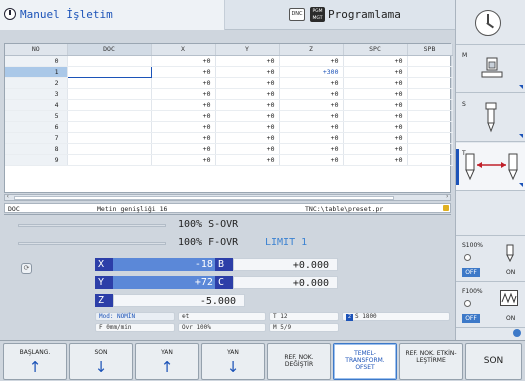 The height and width of the screenshot is (381, 525). What do you see at coordinates (490, 259) in the screenshot?
I see `spindle-override-control: S100% OFF ON` at bounding box center [490, 259].